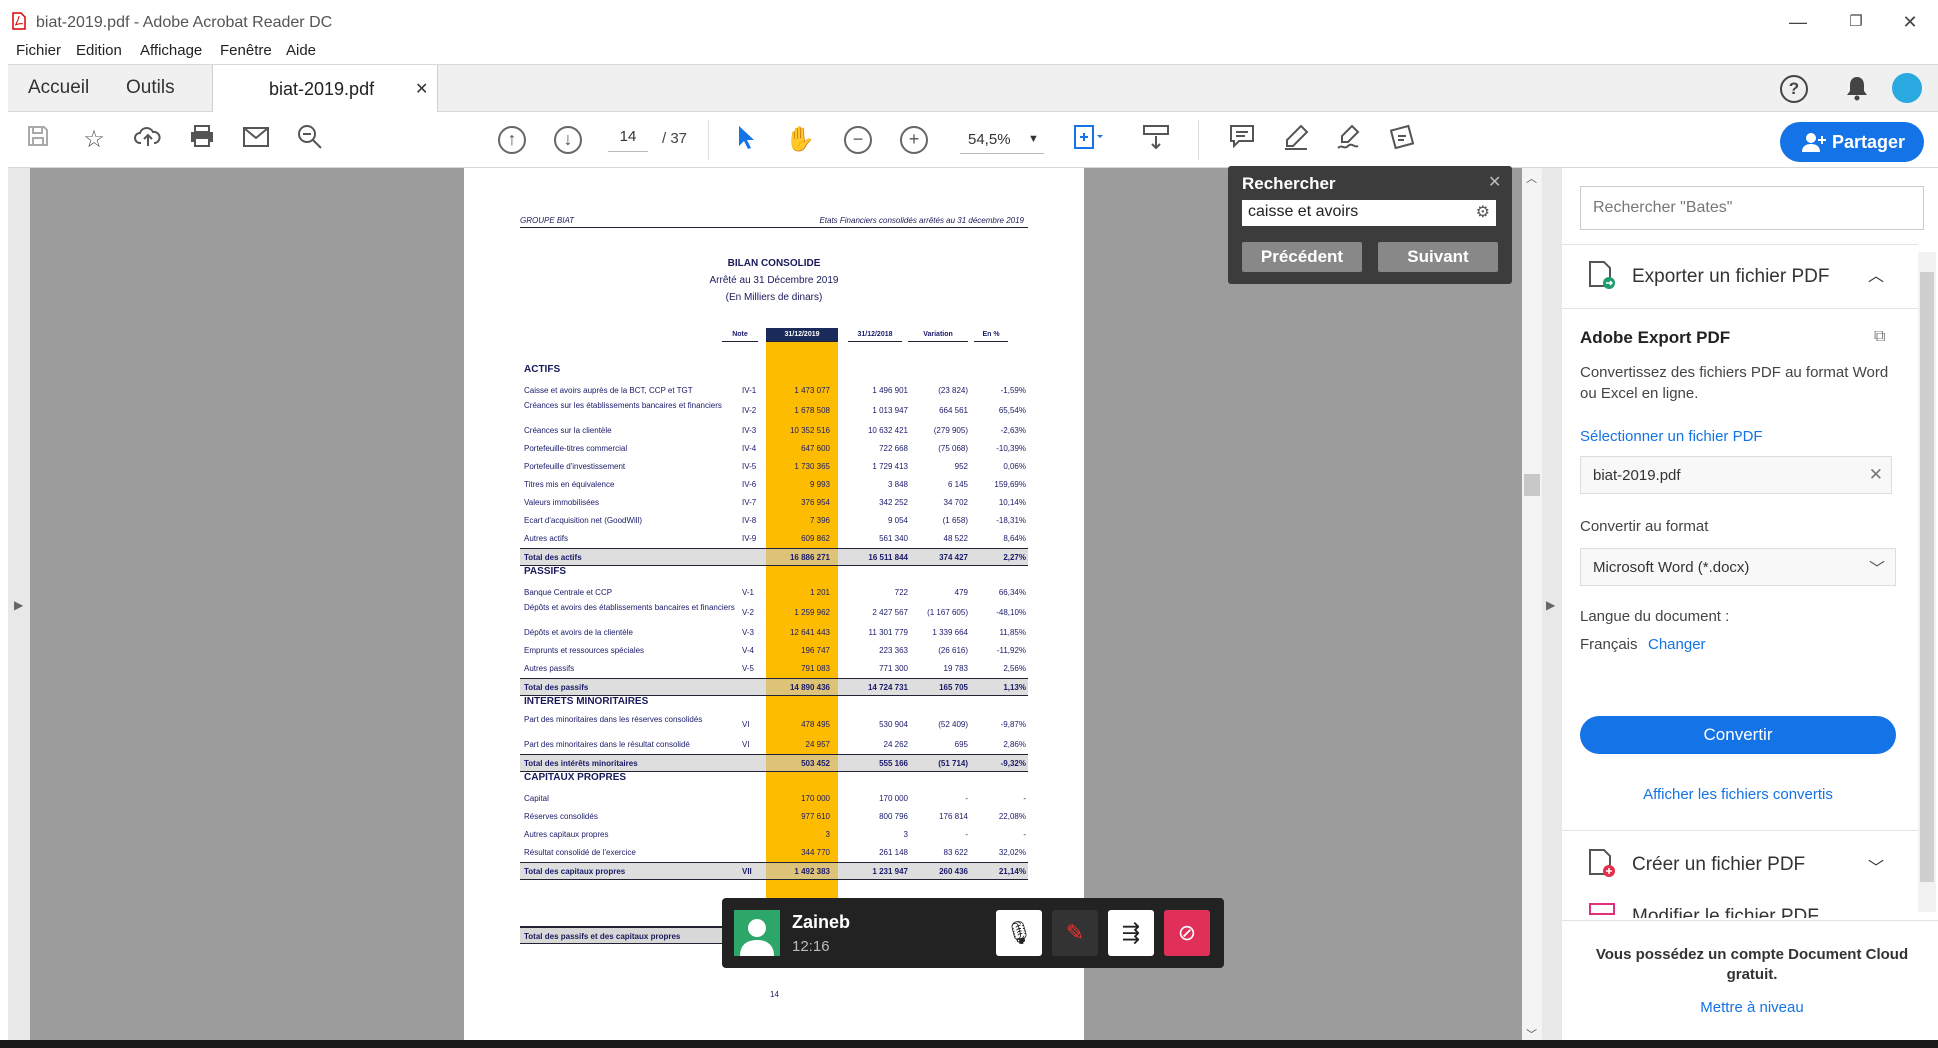 Image resolution: width=1938 pixels, height=1048 pixels. I want to click on minimize-icon: —, so click(1798, 22).